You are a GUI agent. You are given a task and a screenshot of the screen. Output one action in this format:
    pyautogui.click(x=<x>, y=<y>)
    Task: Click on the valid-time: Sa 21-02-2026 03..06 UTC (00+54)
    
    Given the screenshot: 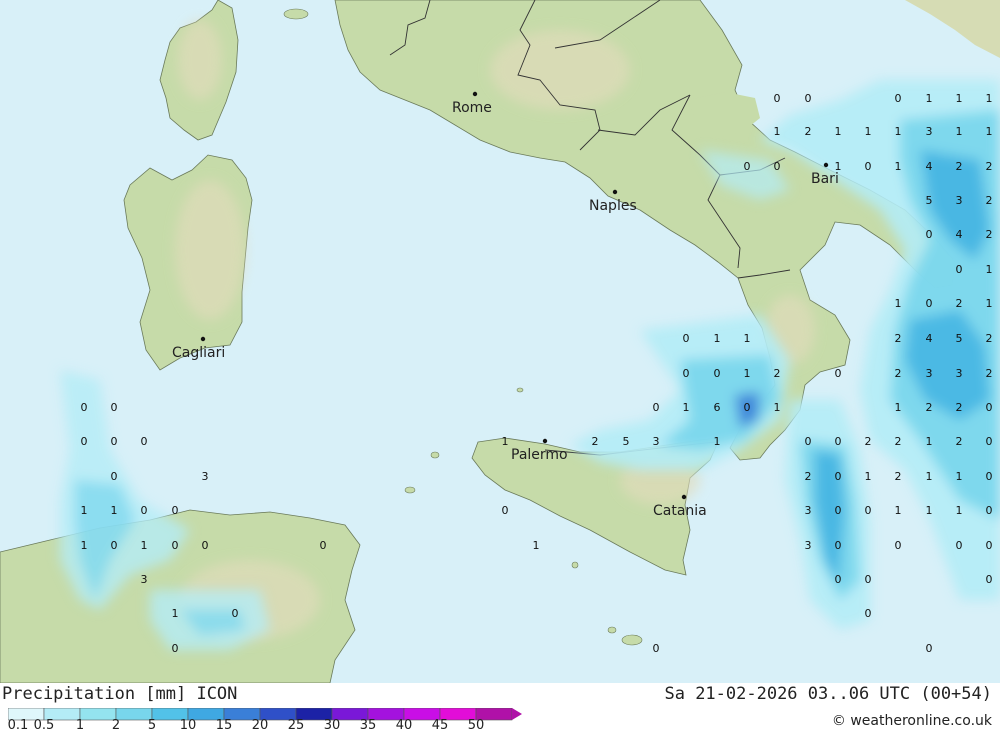 What is the action you would take?
    pyautogui.click(x=828, y=694)
    